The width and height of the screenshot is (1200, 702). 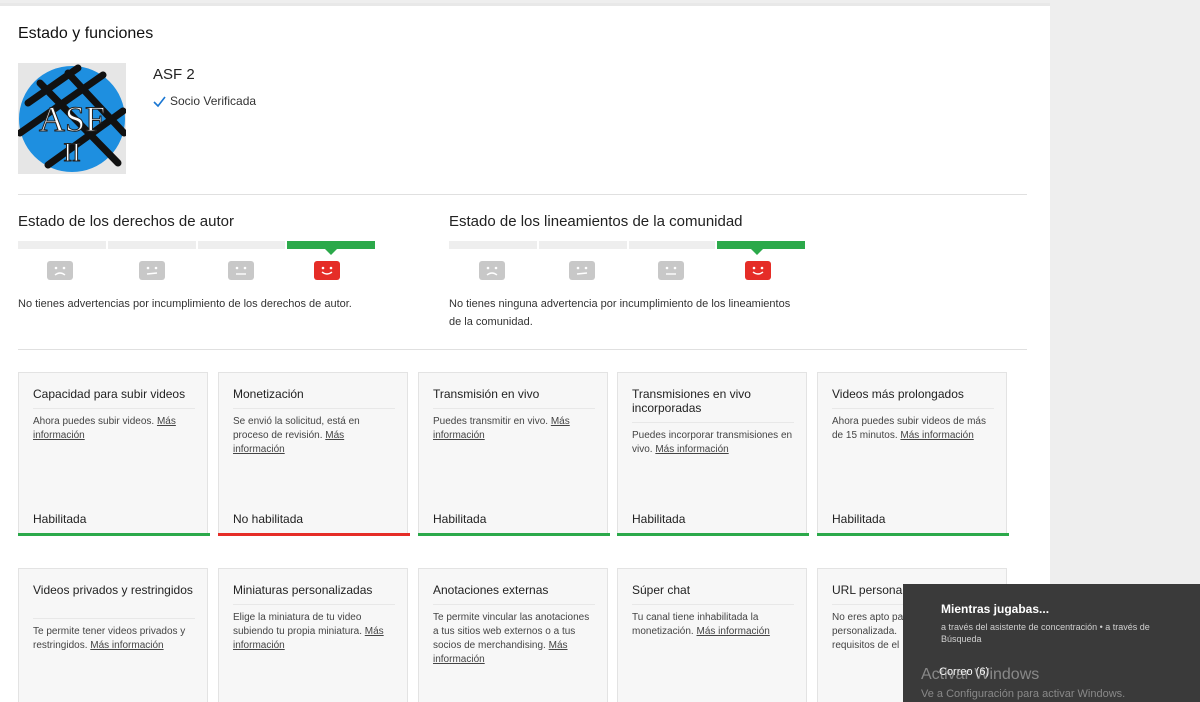 What do you see at coordinates (94, 421) in the screenshot?
I see `card-desc-text: Ahora puedes subir videos.` at bounding box center [94, 421].